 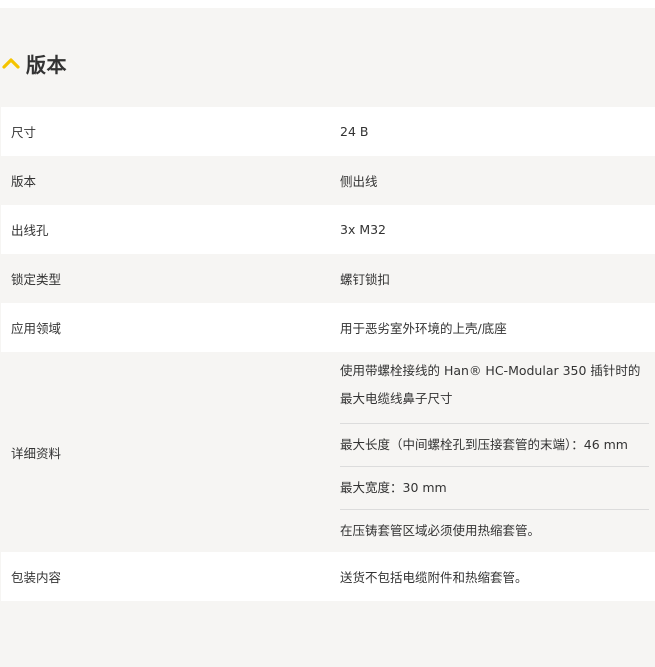 What do you see at coordinates (46, 64) in the screenshot?
I see `section-title: 版本` at bounding box center [46, 64].